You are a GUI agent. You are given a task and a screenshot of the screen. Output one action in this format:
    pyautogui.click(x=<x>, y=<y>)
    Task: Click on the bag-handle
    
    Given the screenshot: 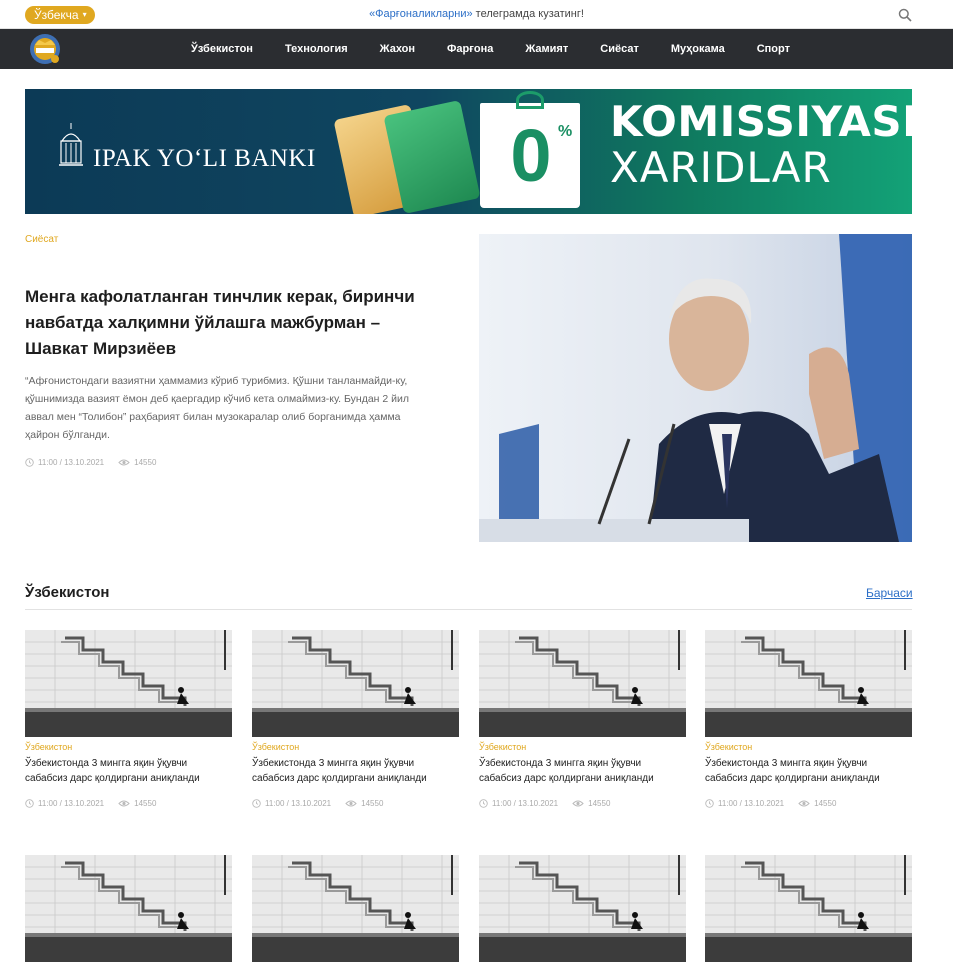 What is the action you would take?
    pyautogui.click(x=530, y=100)
    